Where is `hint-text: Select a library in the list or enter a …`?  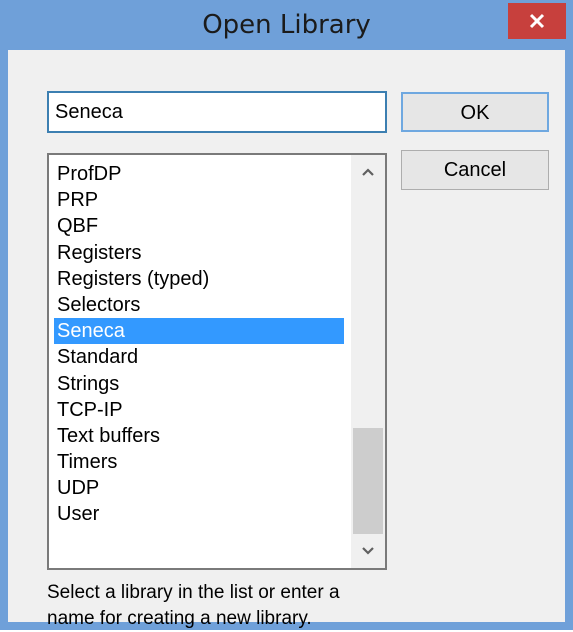
hint-text: Select a library in the list or enter a … is located at coordinates (193, 605).